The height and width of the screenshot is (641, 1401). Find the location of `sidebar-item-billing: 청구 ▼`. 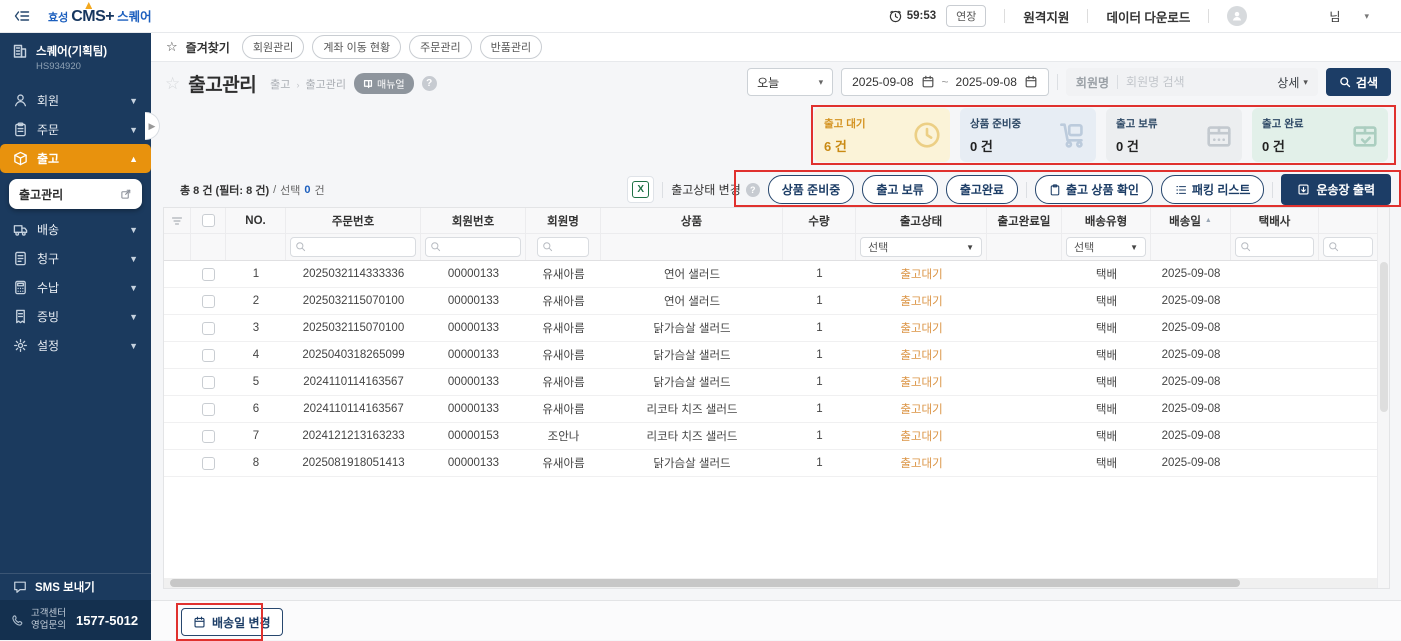

sidebar-item-billing: 청구 ▼ is located at coordinates (75, 258).